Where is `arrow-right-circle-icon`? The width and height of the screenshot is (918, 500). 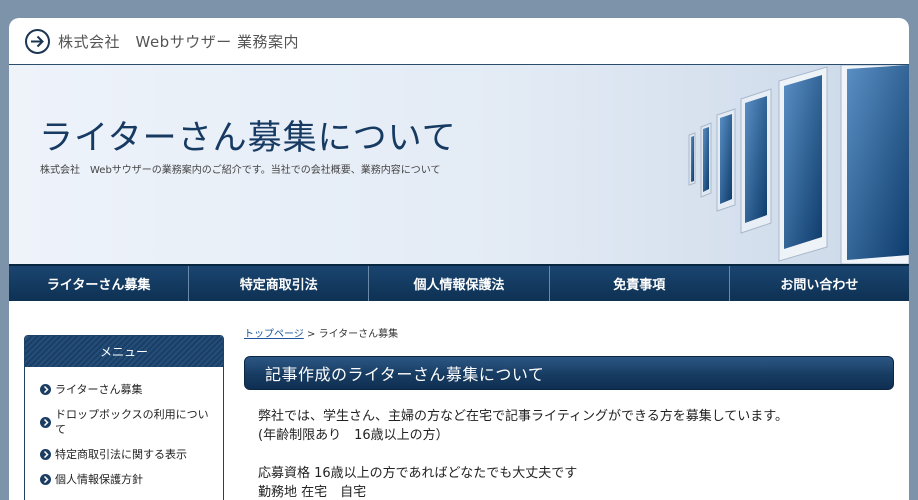 arrow-right-circle-icon is located at coordinates (37, 41).